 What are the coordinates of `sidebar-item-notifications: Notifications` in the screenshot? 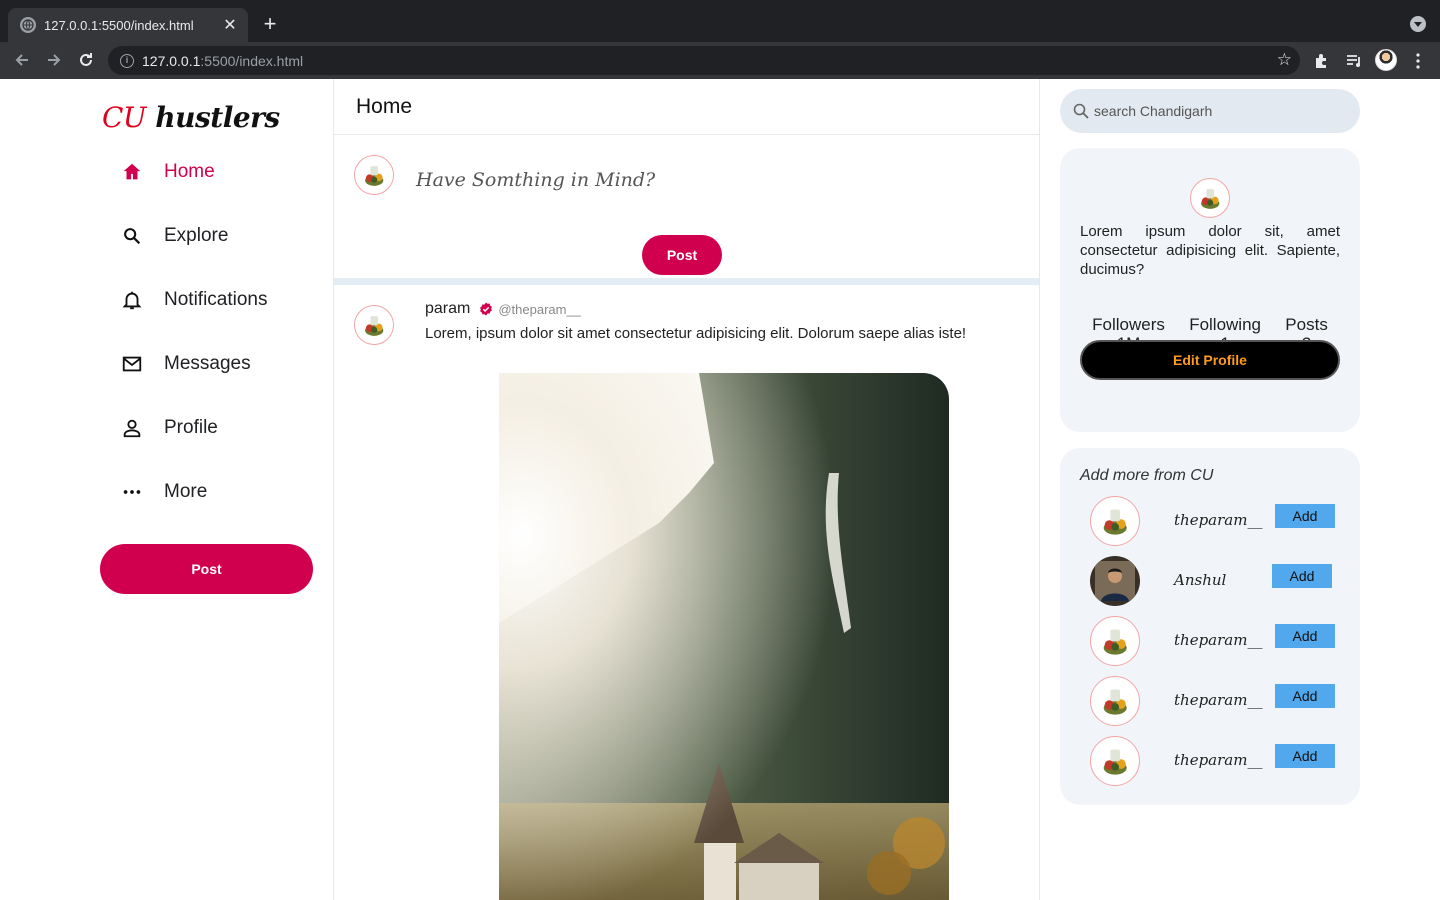 It's located at (194, 300).